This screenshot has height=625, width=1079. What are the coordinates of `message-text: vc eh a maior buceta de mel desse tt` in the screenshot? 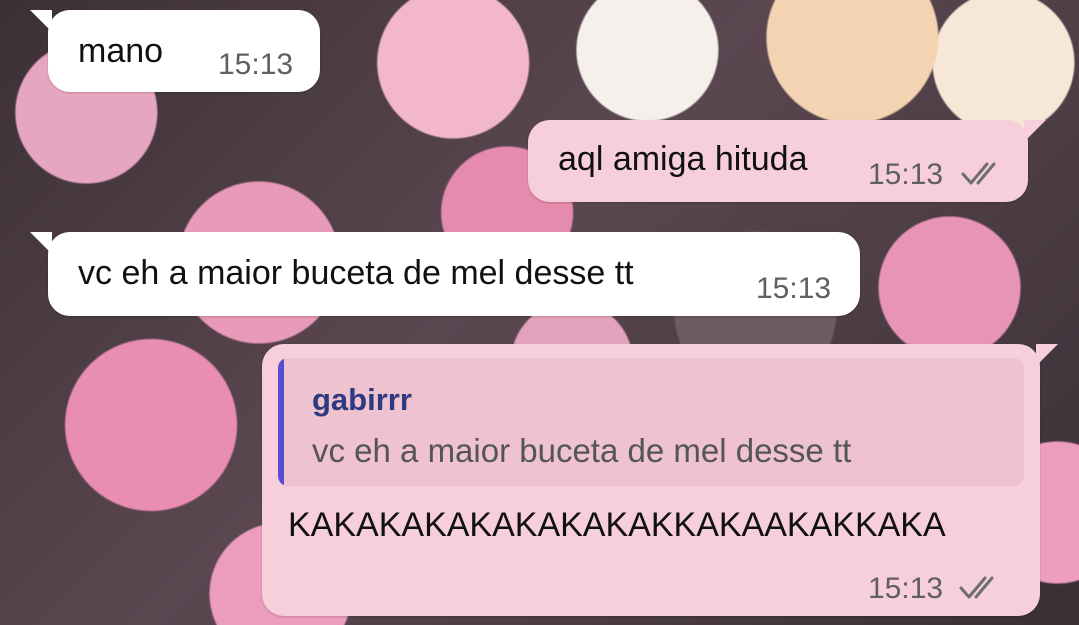 It's located at (356, 273).